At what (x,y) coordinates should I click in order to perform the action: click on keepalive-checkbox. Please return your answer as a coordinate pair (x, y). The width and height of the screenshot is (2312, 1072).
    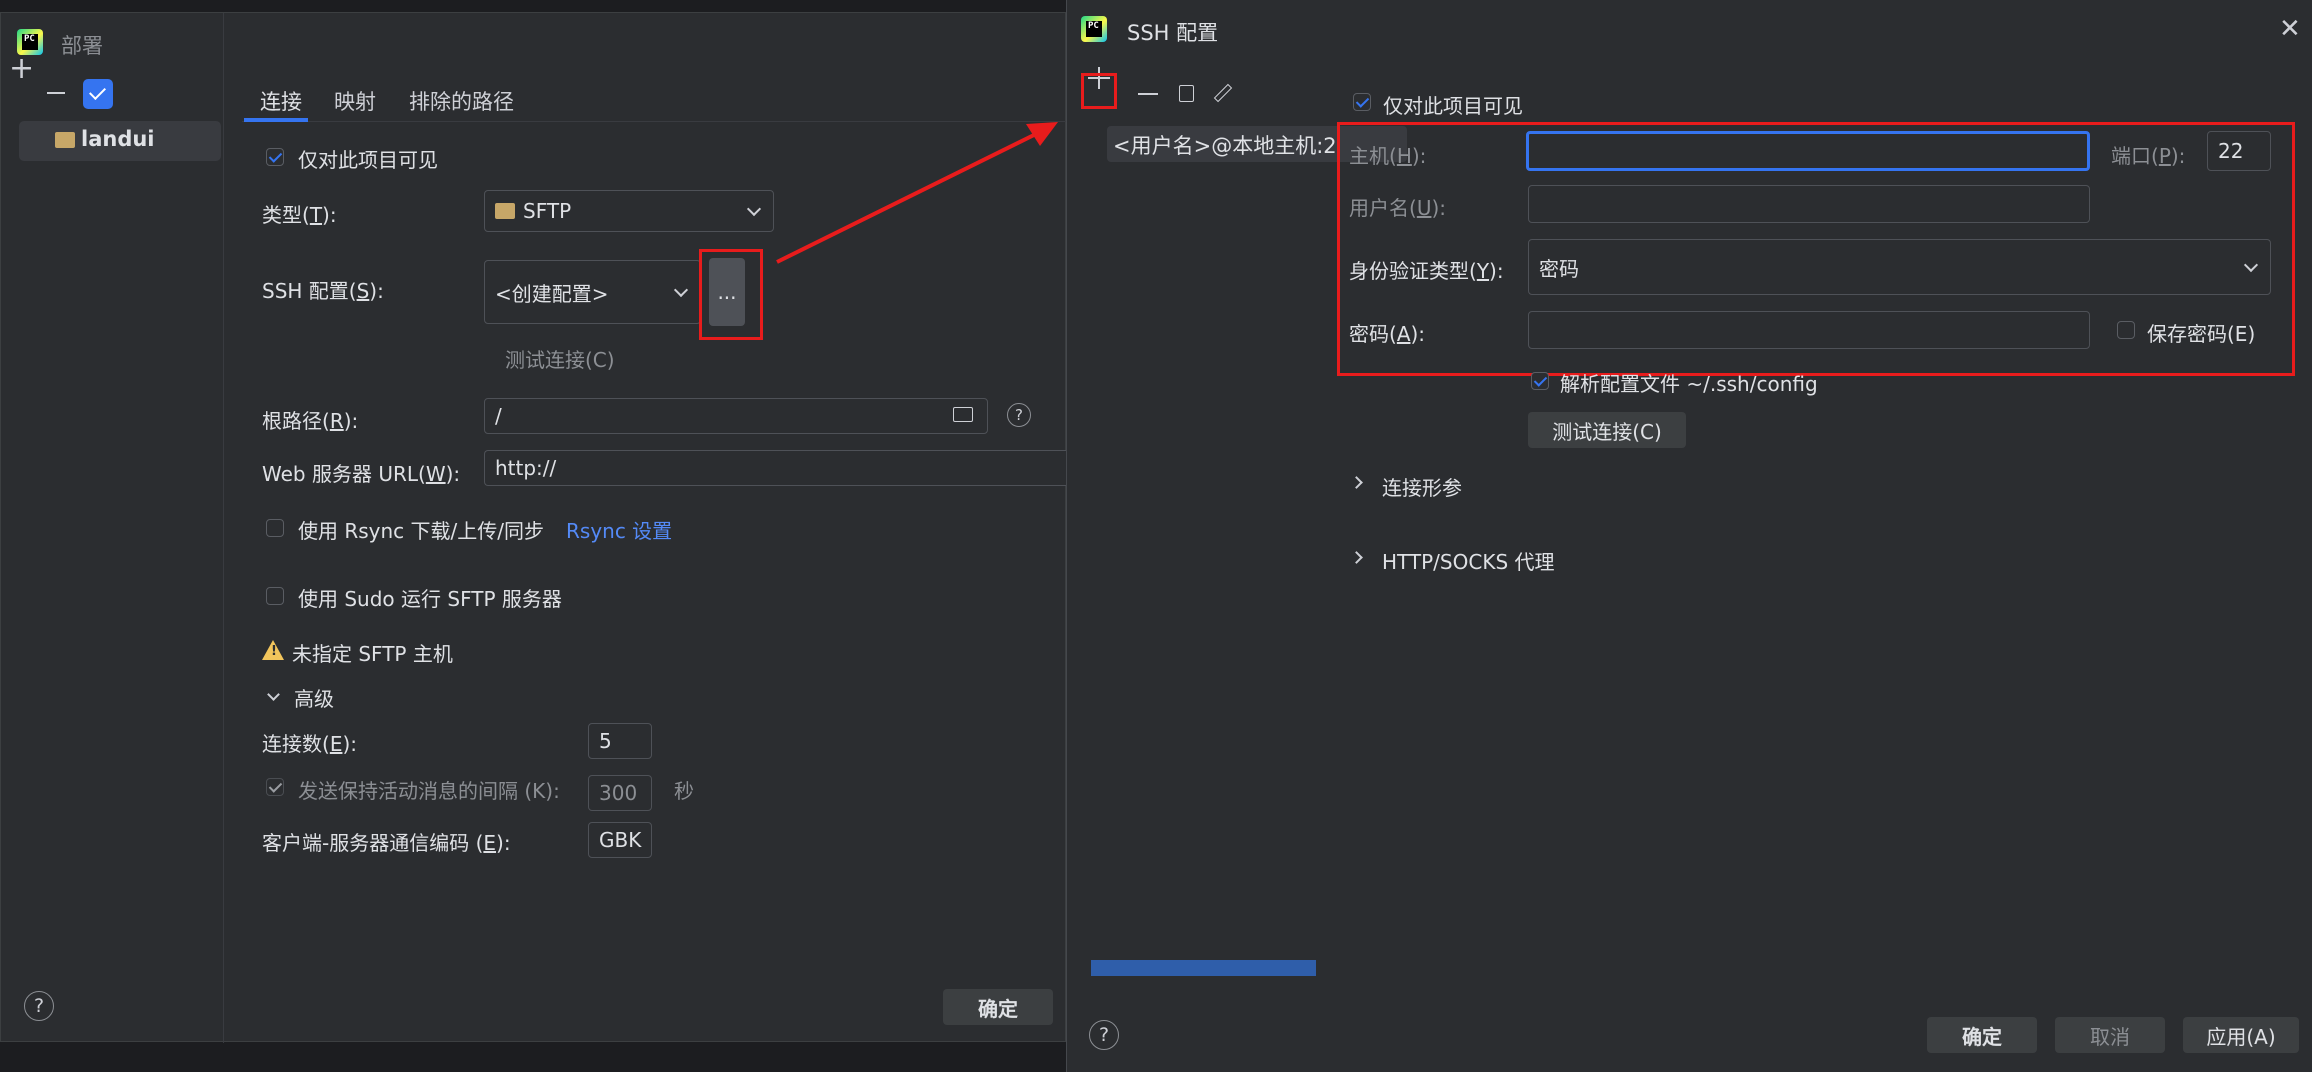
    Looking at the image, I should click on (275, 787).